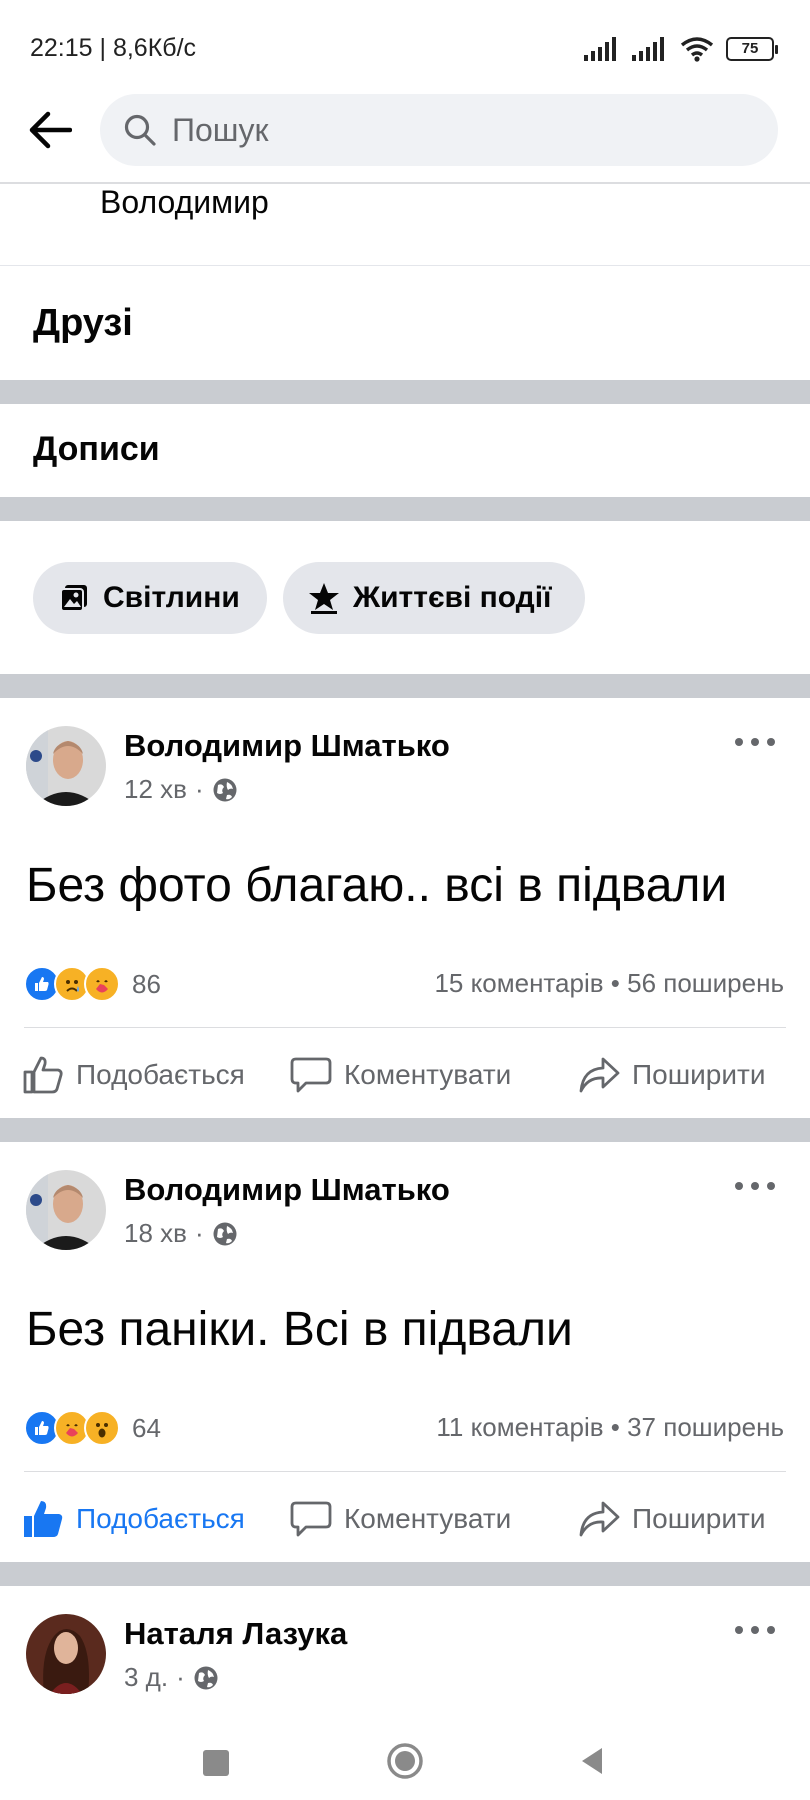 This screenshot has height=1800, width=810. Describe the element at coordinates (113, 48) in the screenshot. I see `status-time: 22:15 | 8,6Кб/с` at that location.